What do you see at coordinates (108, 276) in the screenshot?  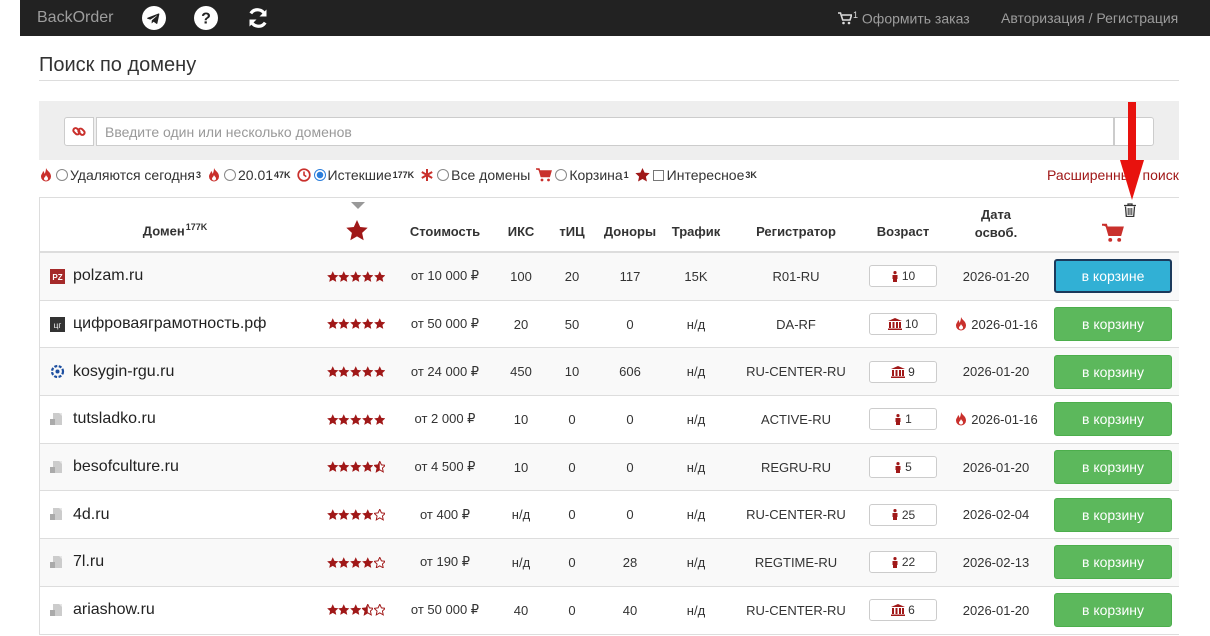 I see `domain-name: polzam.ru` at bounding box center [108, 276].